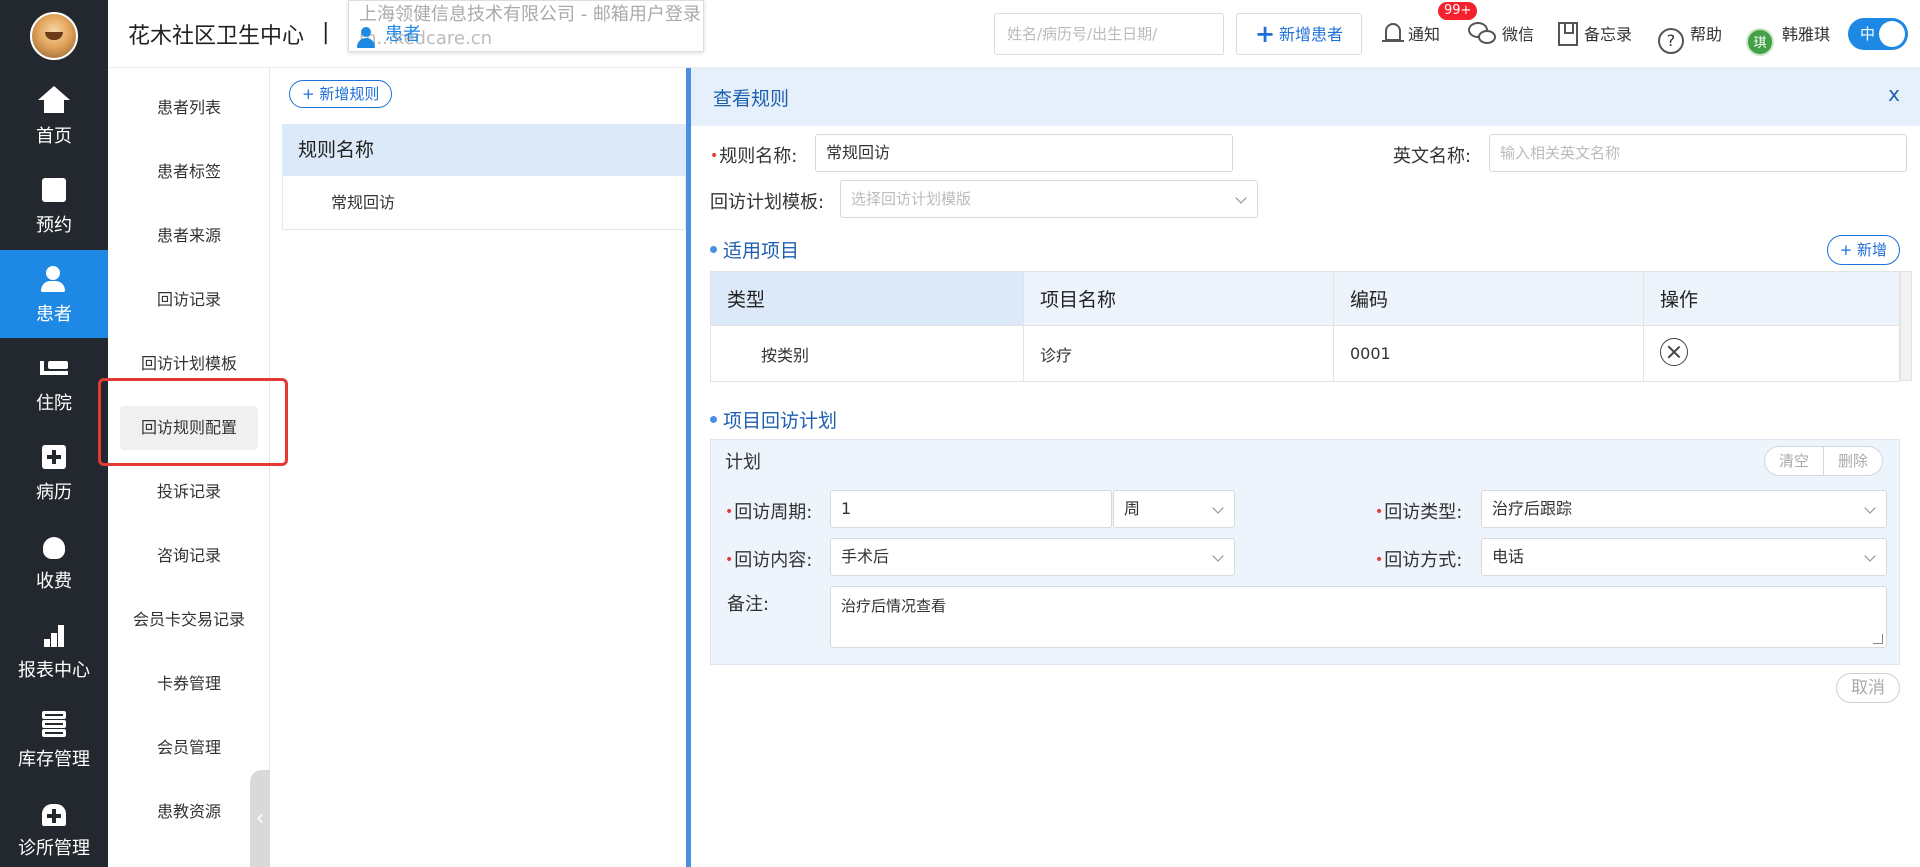 Image resolution: width=1920 pixels, height=867 pixels. I want to click on note-textarea: 治疗后情况查看, so click(1358, 617).